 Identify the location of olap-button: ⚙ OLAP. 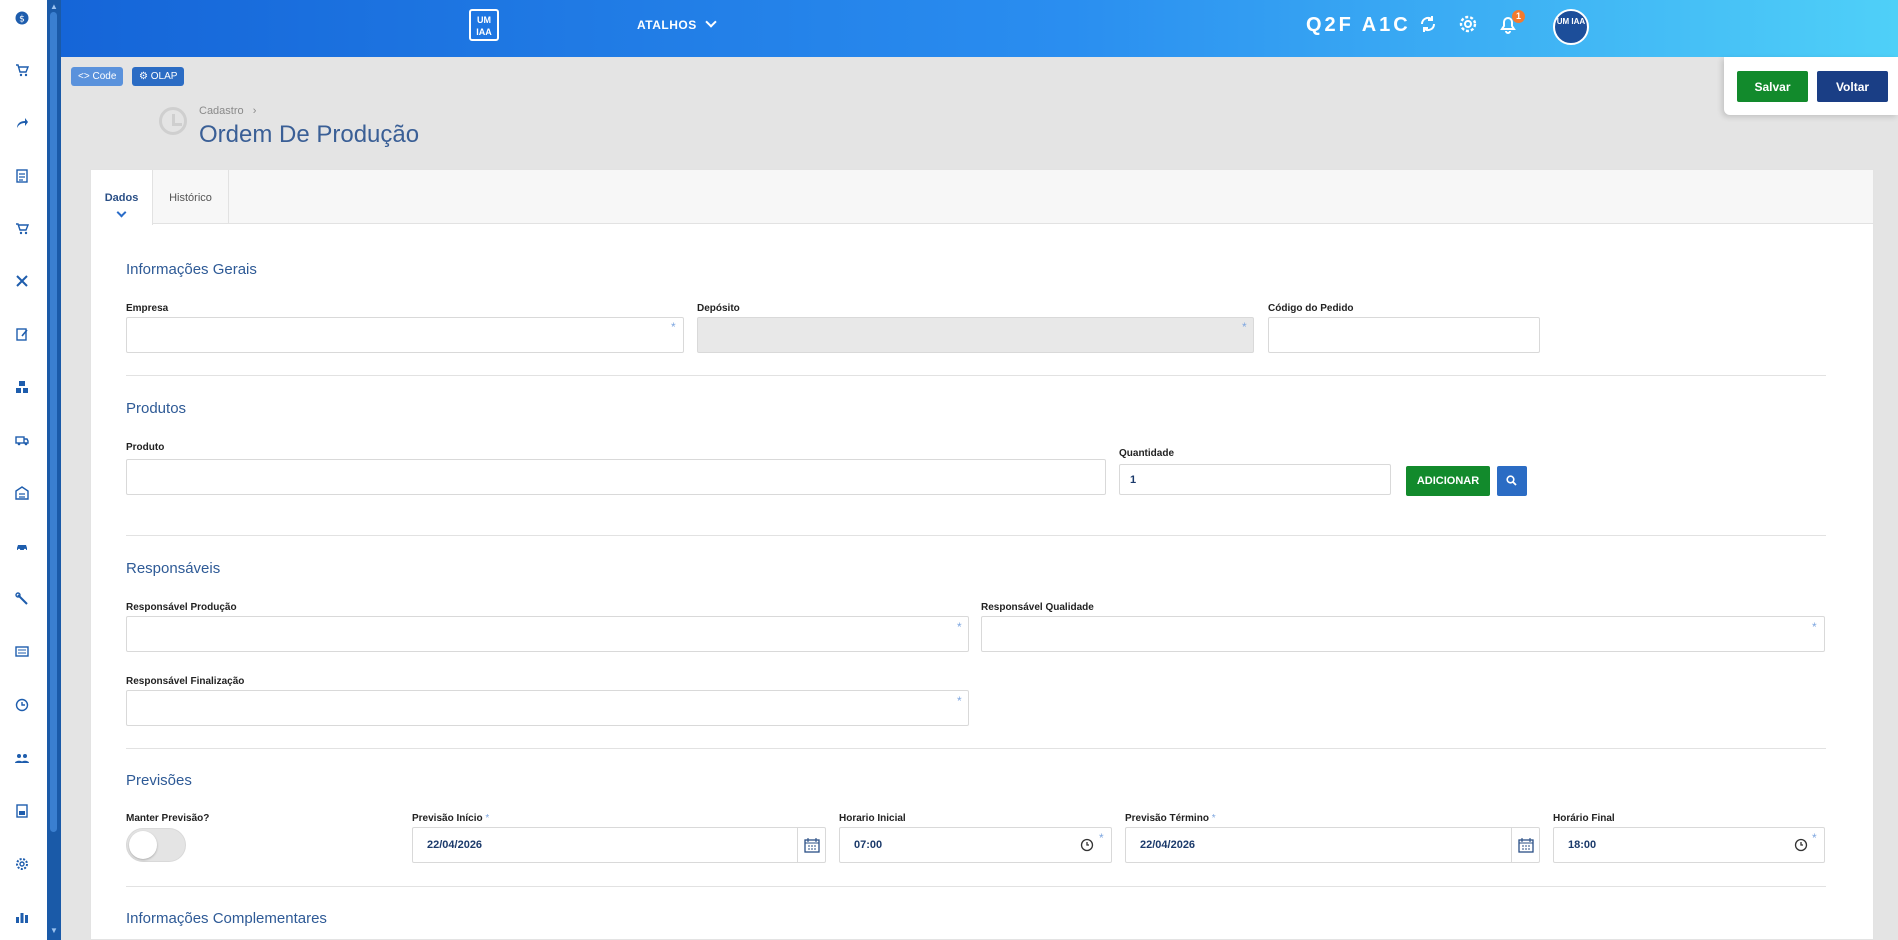
(158, 76).